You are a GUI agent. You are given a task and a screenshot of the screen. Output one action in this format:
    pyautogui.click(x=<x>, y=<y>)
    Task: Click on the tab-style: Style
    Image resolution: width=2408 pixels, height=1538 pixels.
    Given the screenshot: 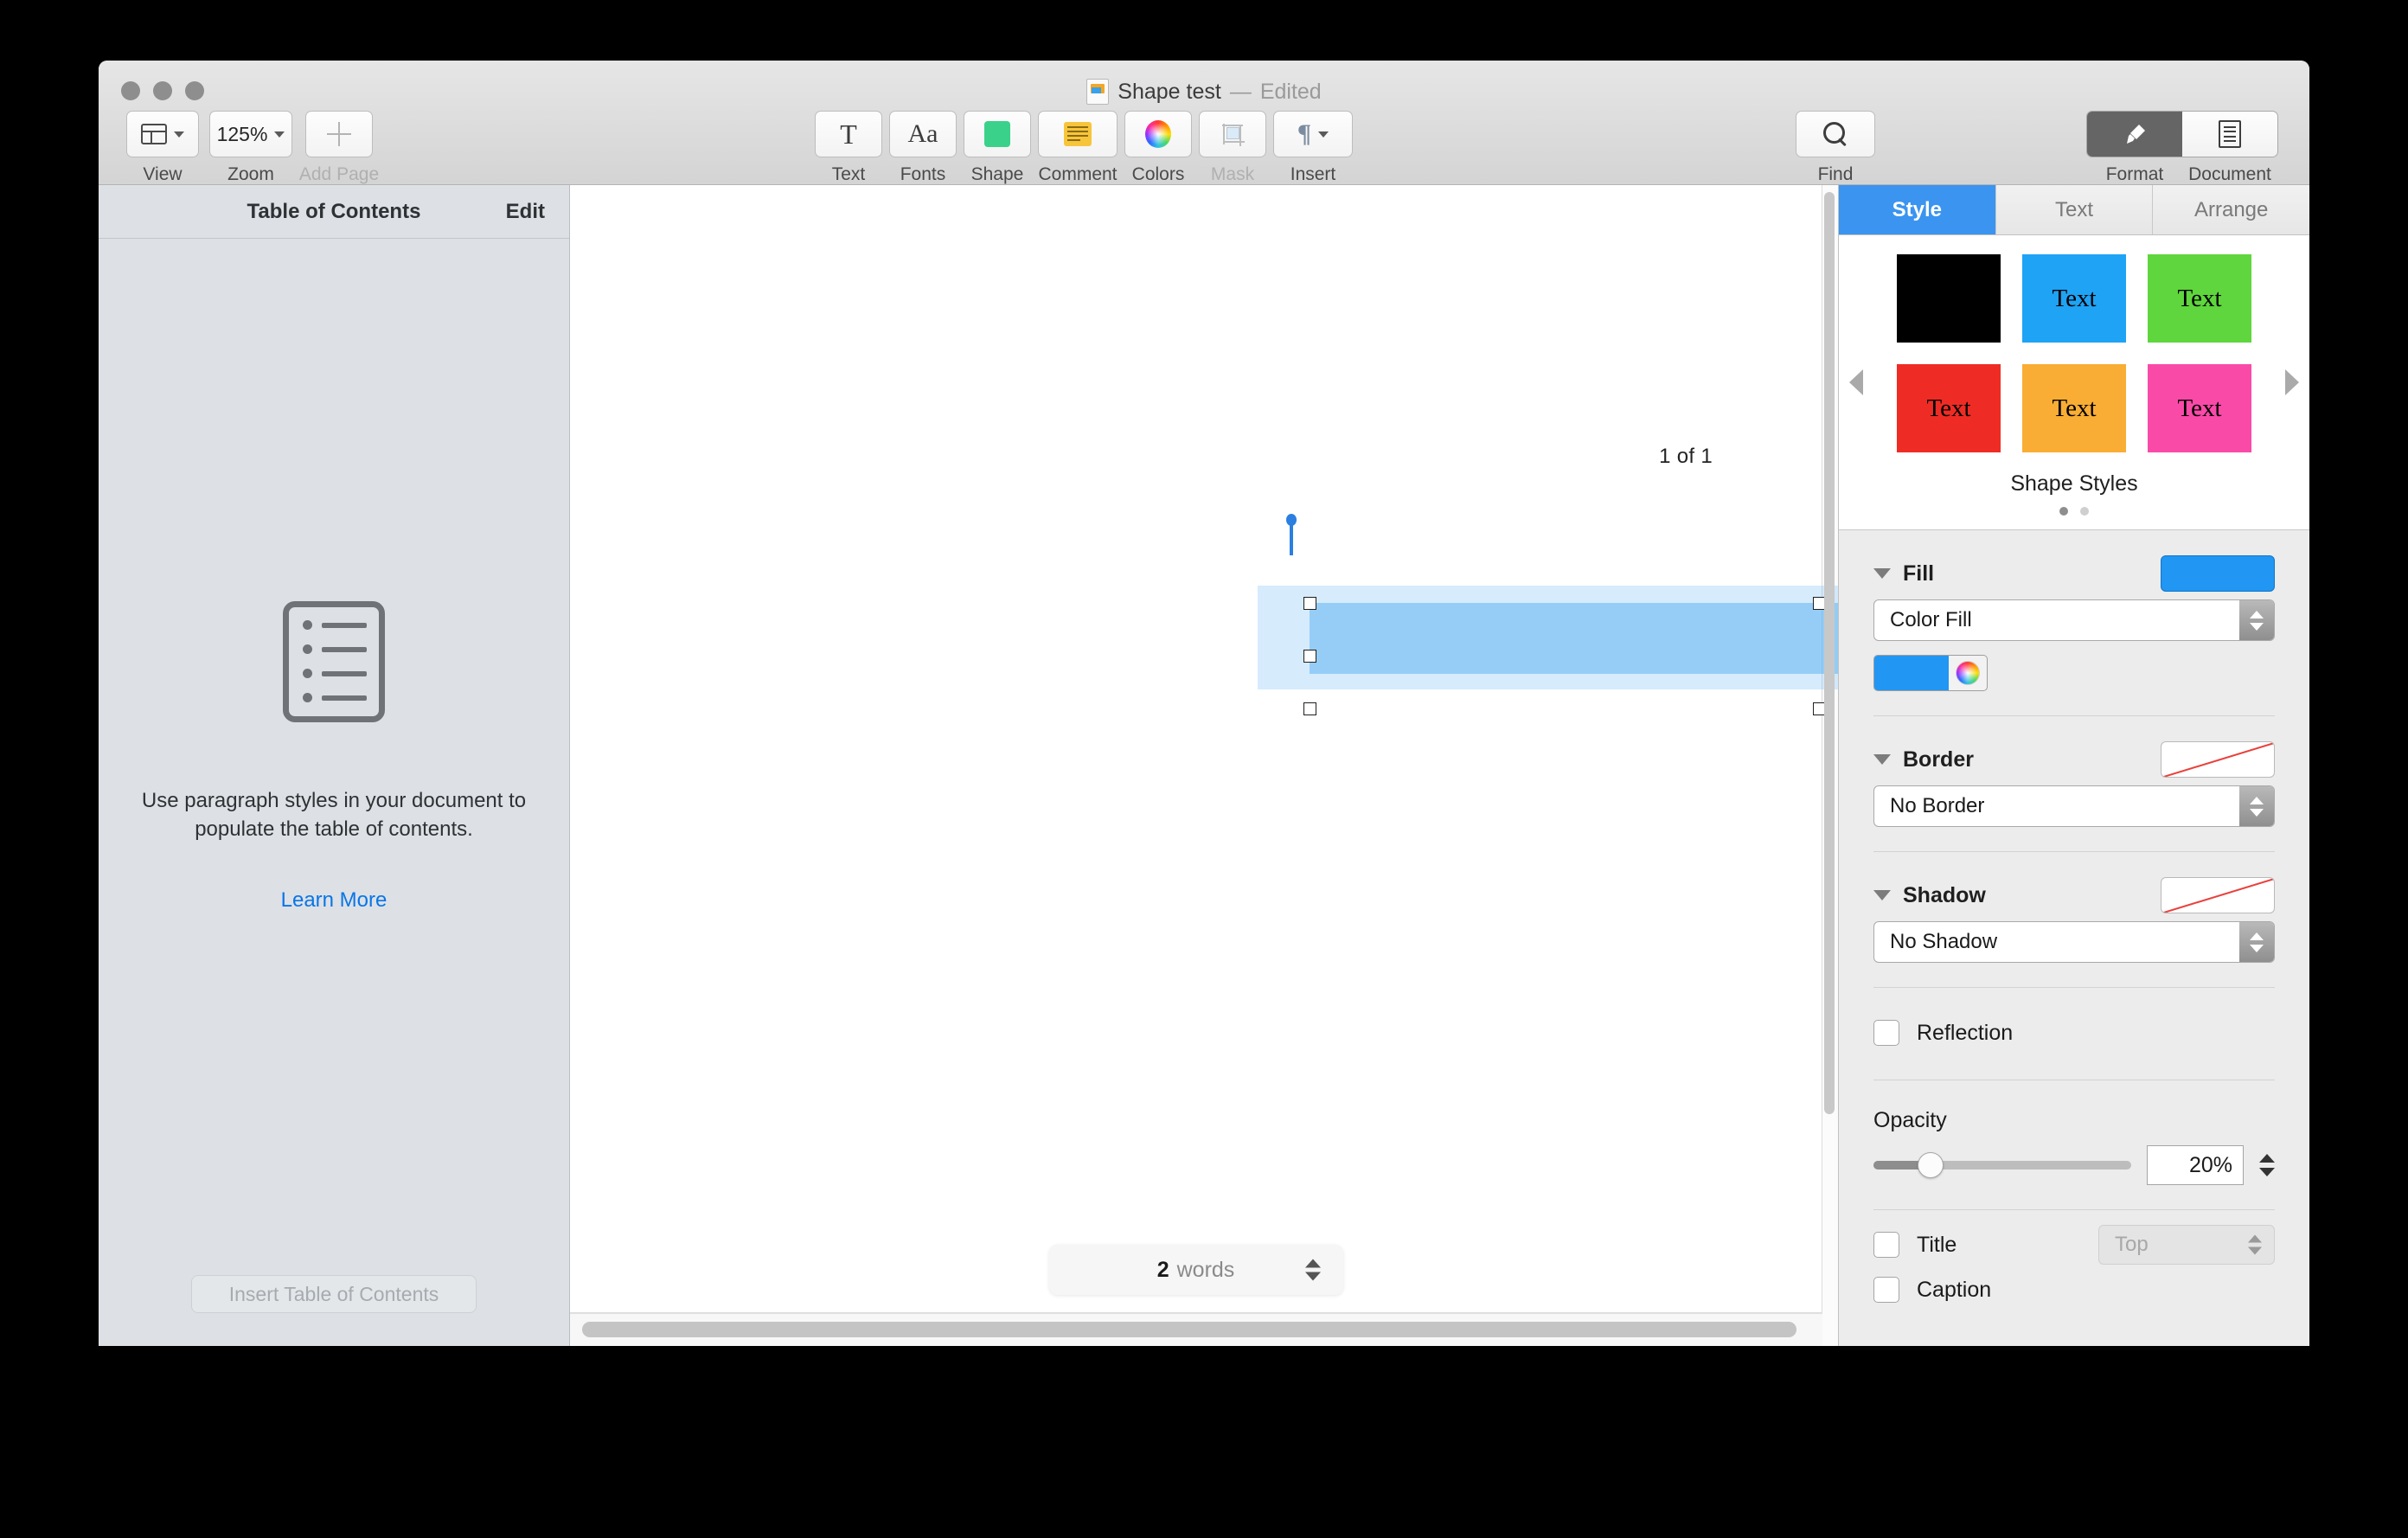 What is the action you would take?
    pyautogui.click(x=1918, y=210)
    